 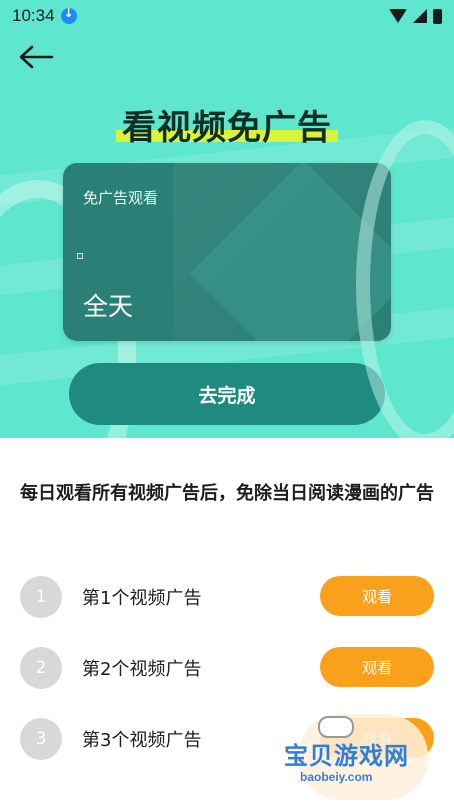 What do you see at coordinates (41, 597) in the screenshot?
I see `task-number: 1` at bounding box center [41, 597].